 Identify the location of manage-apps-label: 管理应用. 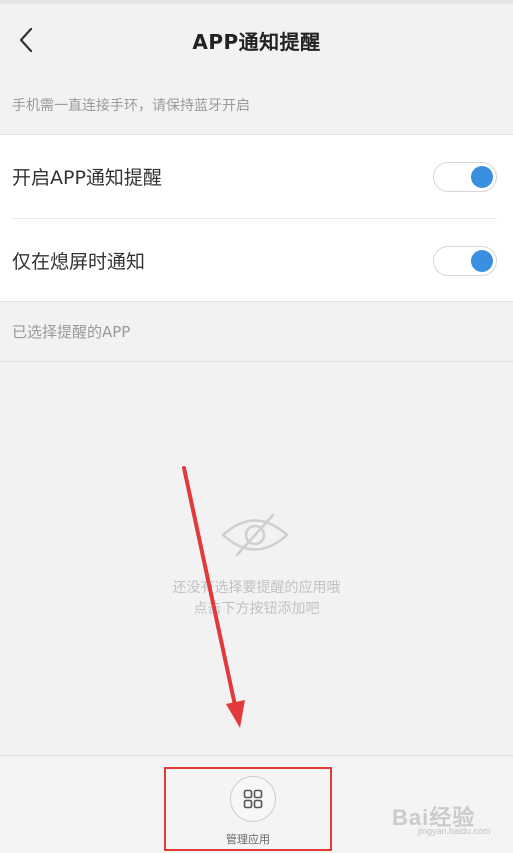
(248, 839).